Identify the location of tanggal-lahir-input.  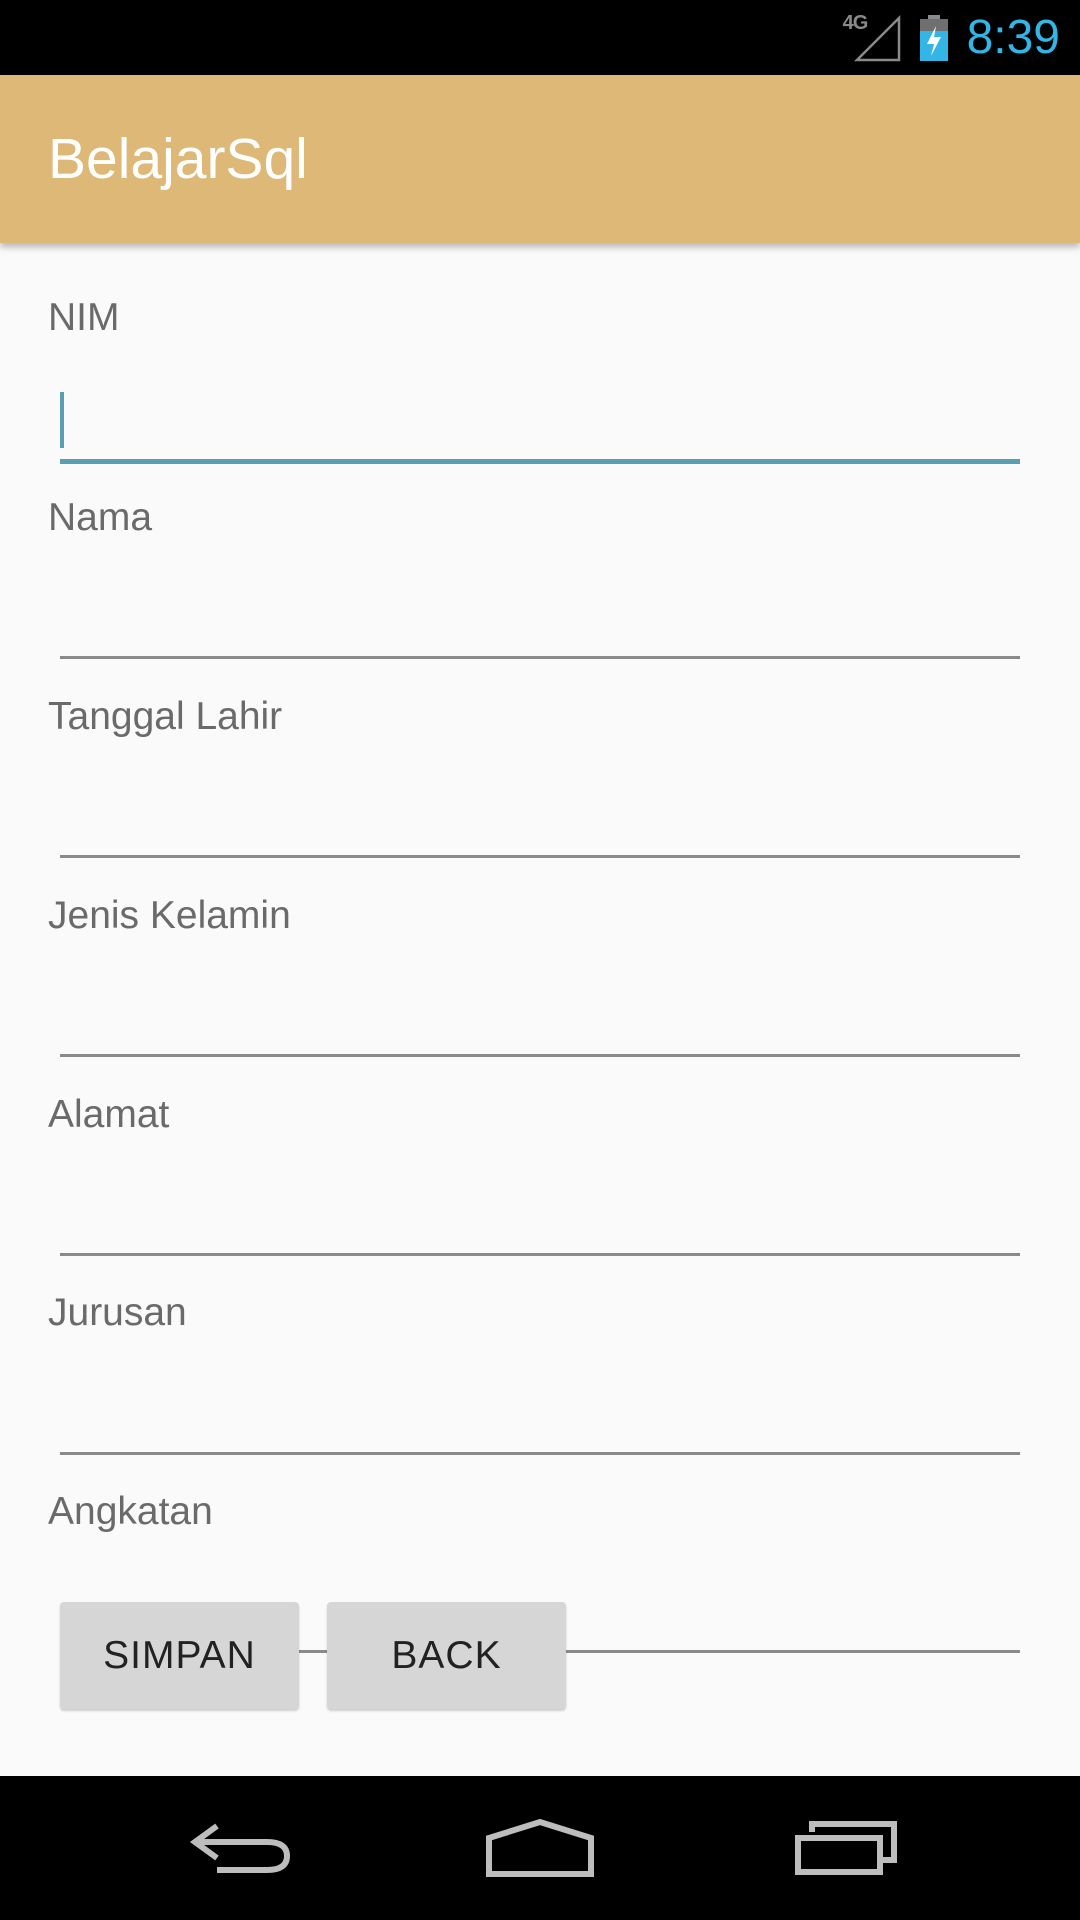
(540, 811).